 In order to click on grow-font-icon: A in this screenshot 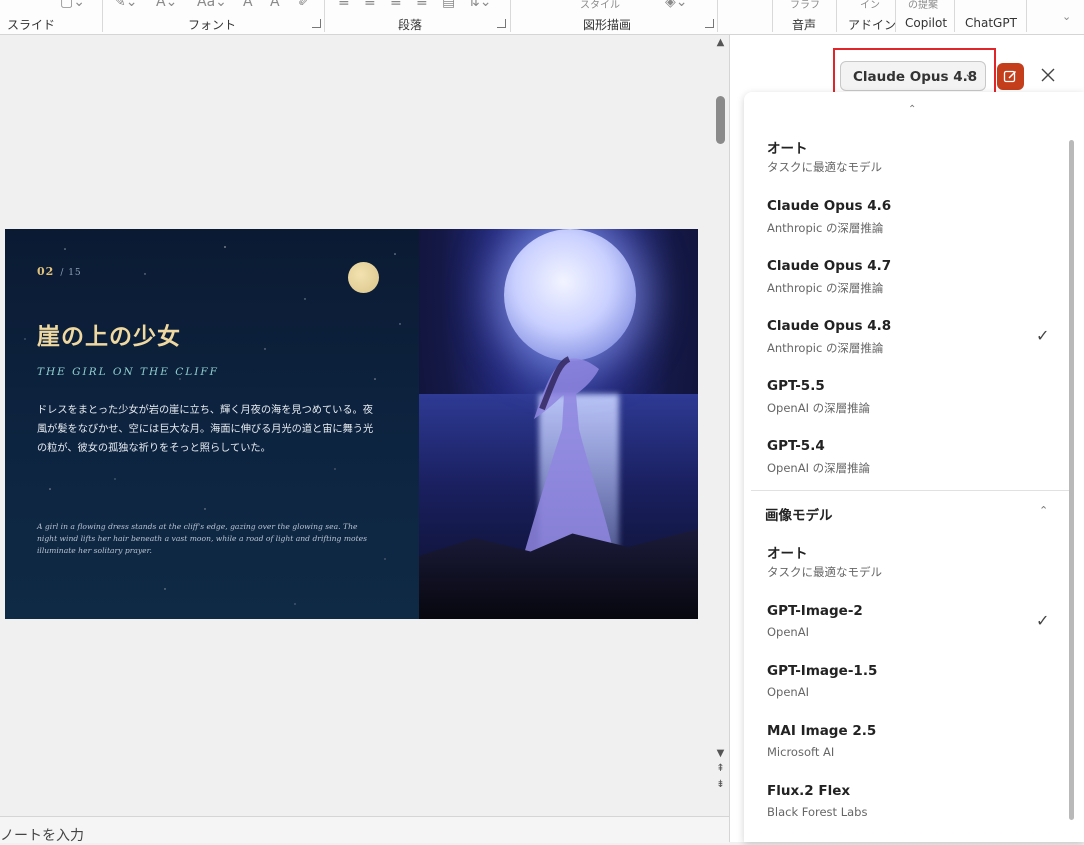, I will do `click(248, 5)`.